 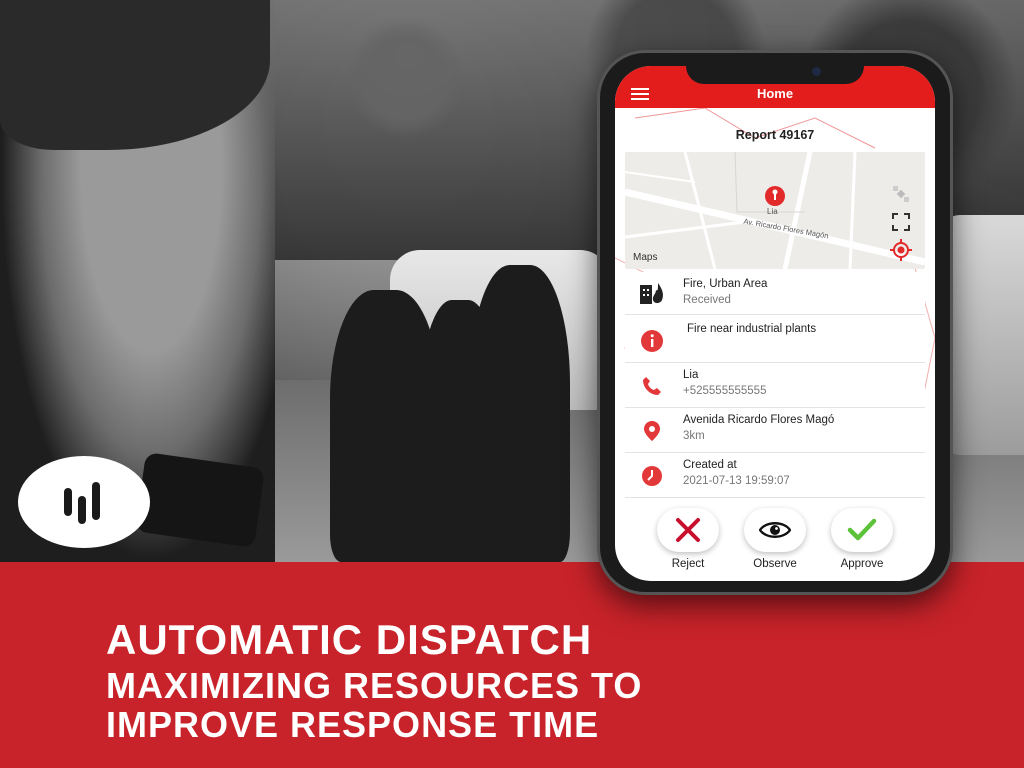 I want to click on action-bar: Reject Observe Approve, so click(x=775, y=541).